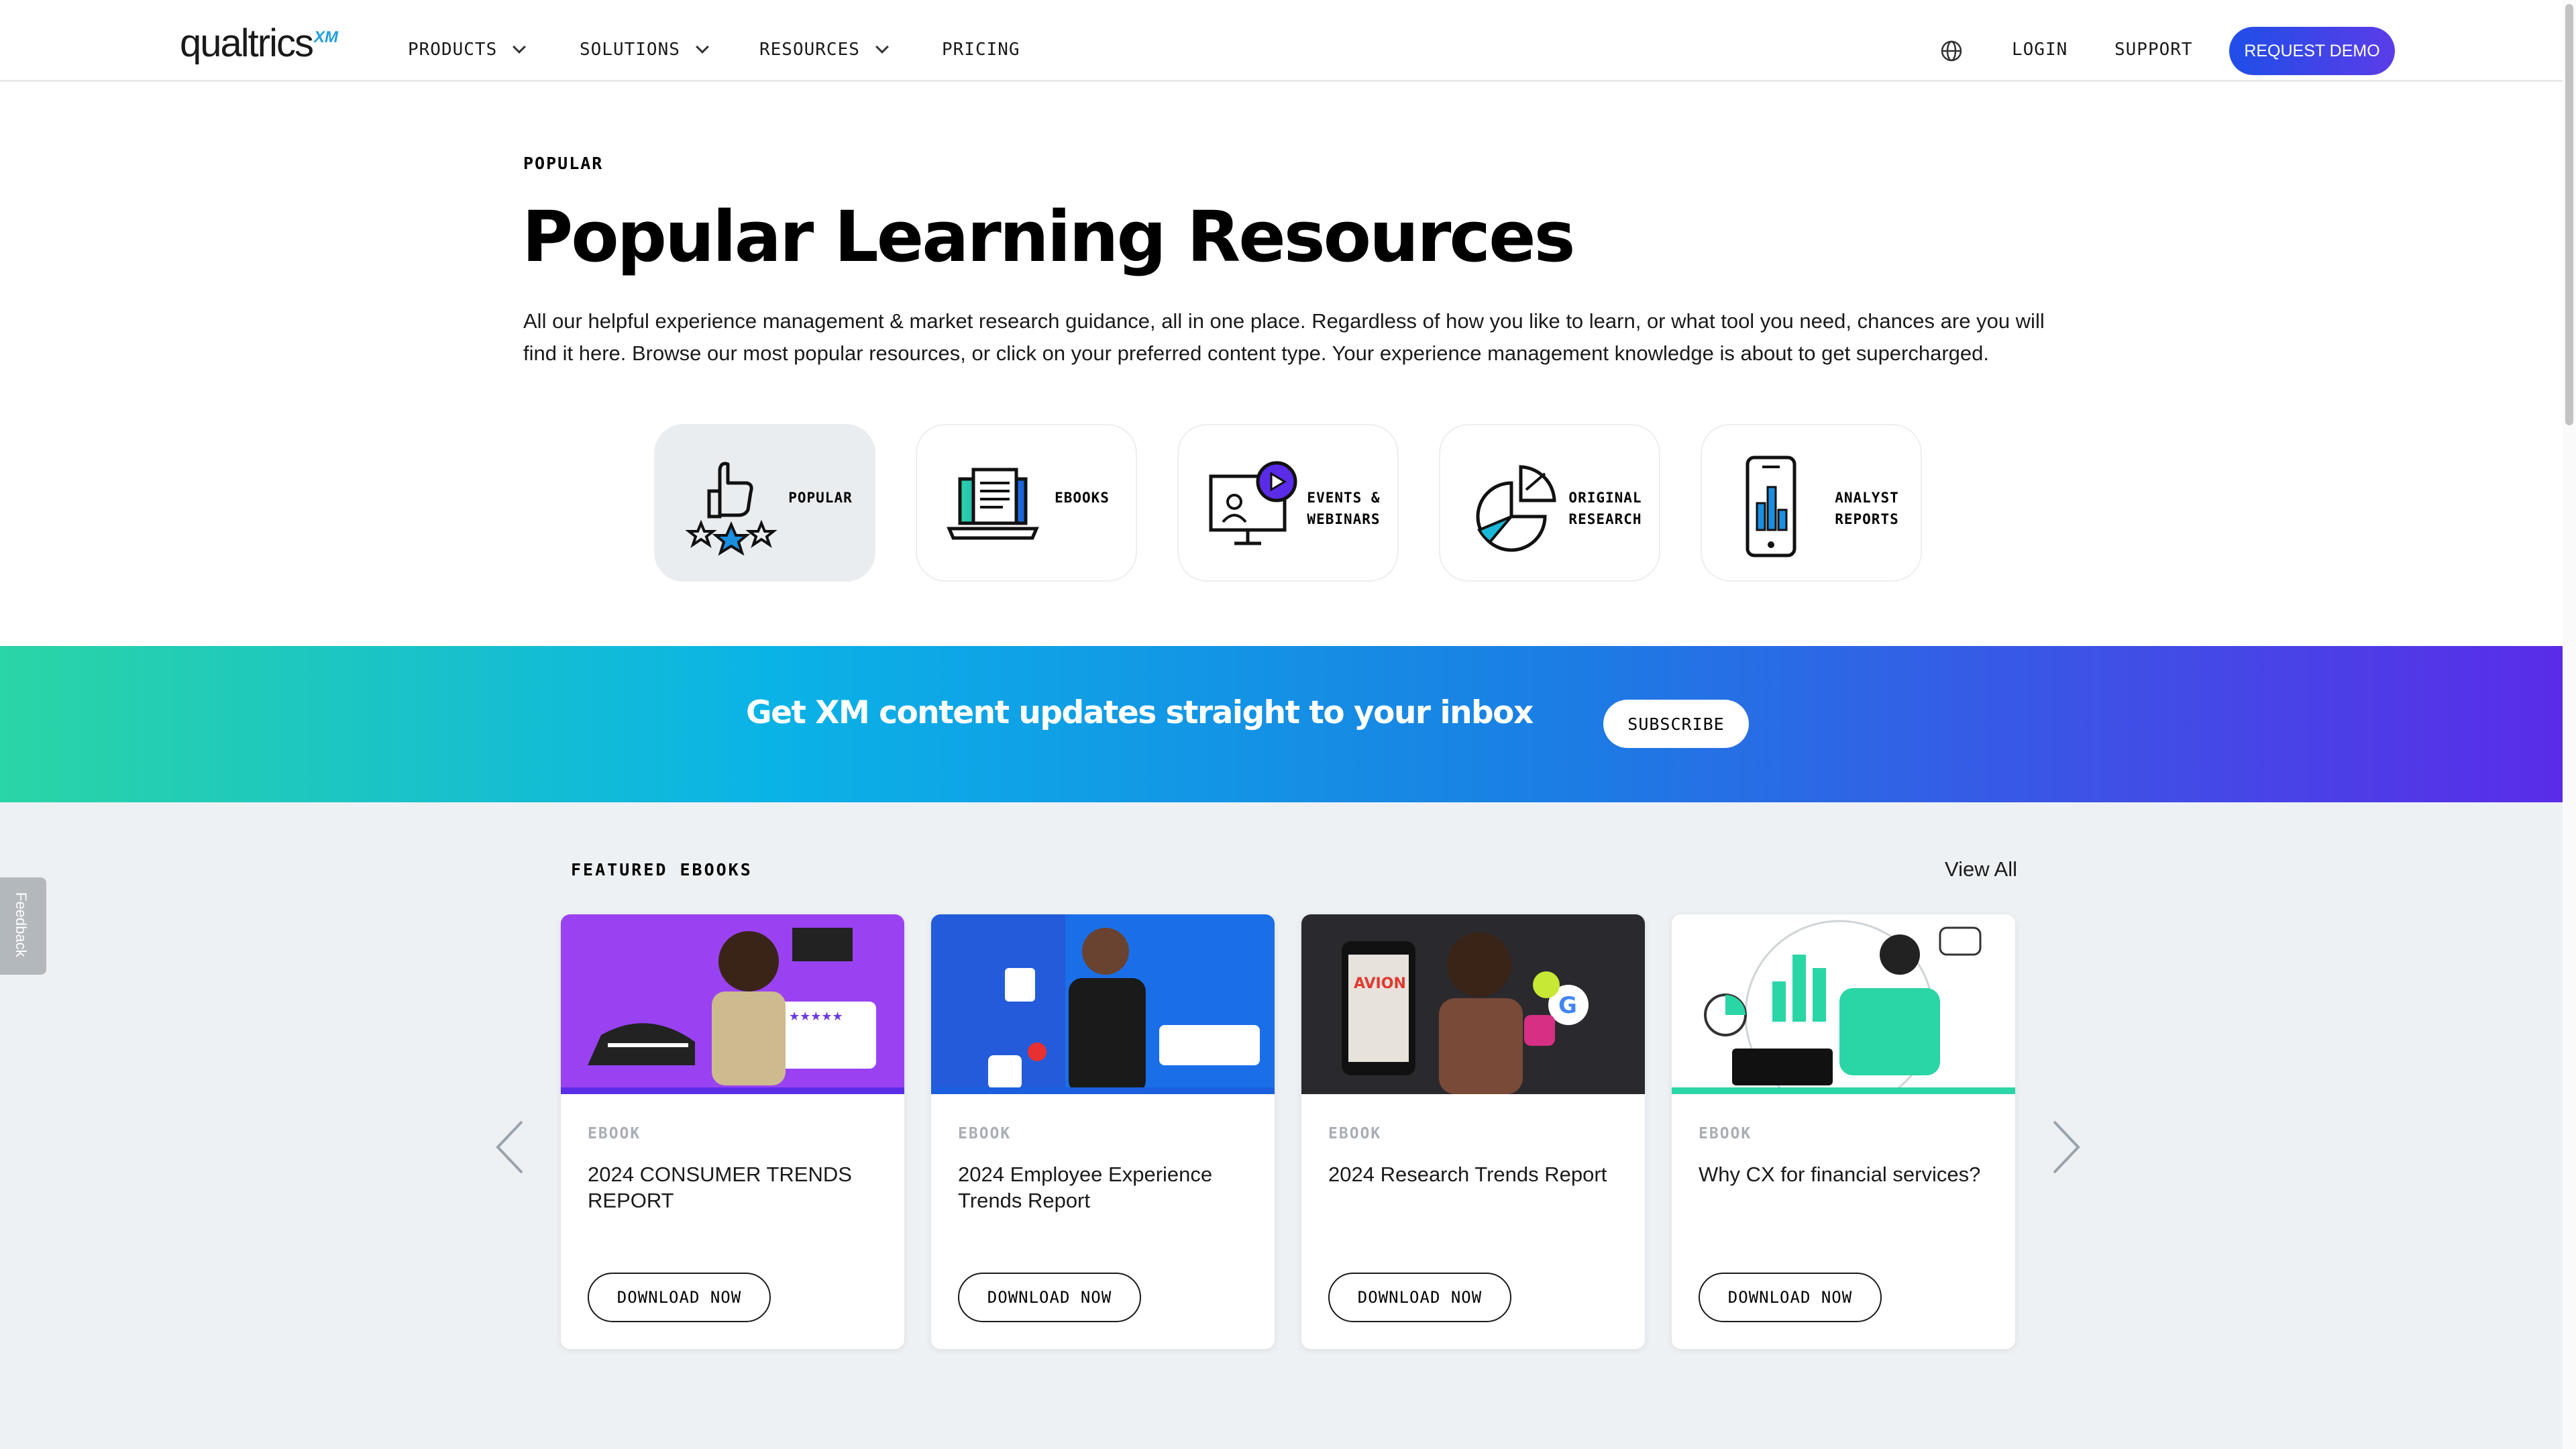 The height and width of the screenshot is (1449, 2576). I want to click on nav-resources: RESOURCES, so click(824, 50).